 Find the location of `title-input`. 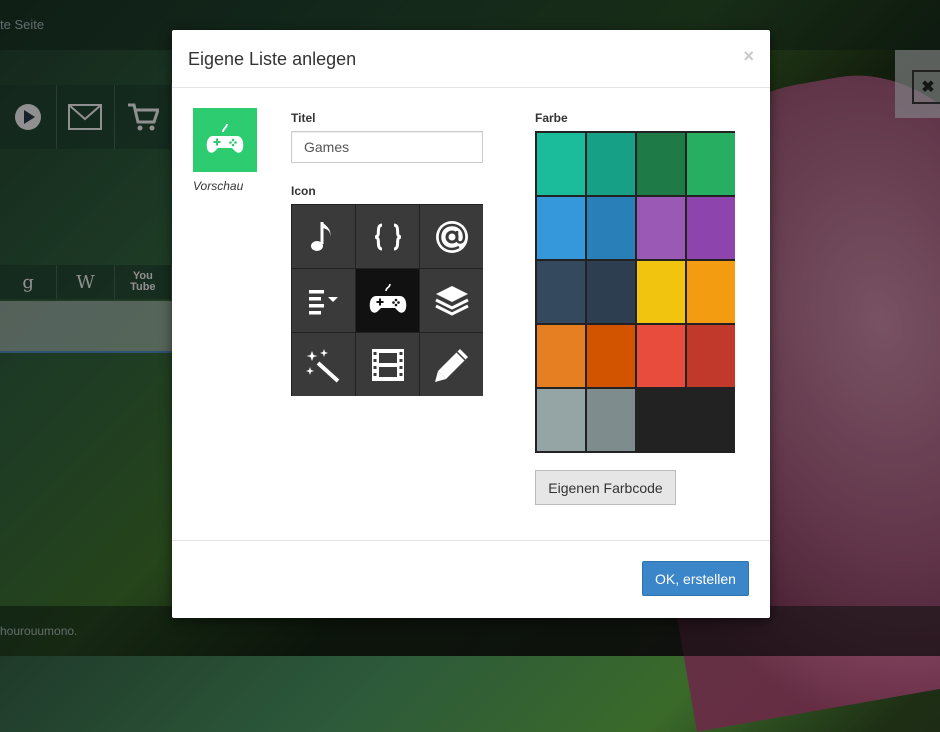

title-input is located at coordinates (387, 147).